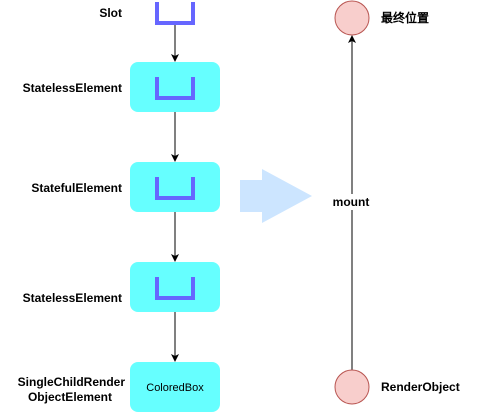 The image size is (481, 413). What do you see at coordinates (175, 13) in the screenshot?
I see `slot-icon` at bounding box center [175, 13].